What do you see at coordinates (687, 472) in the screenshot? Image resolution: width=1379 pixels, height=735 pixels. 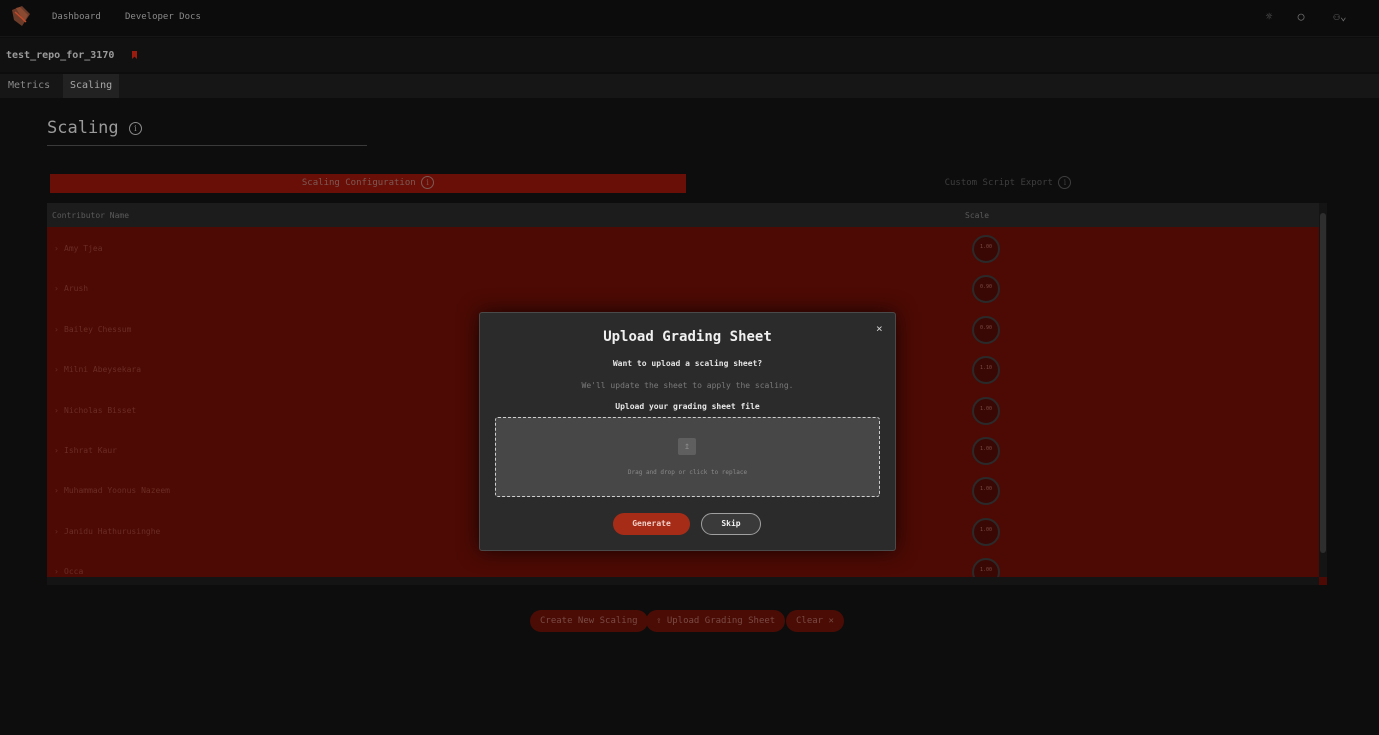 I see `dropzone-text: Drag and drop or click to replace` at bounding box center [687, 472].